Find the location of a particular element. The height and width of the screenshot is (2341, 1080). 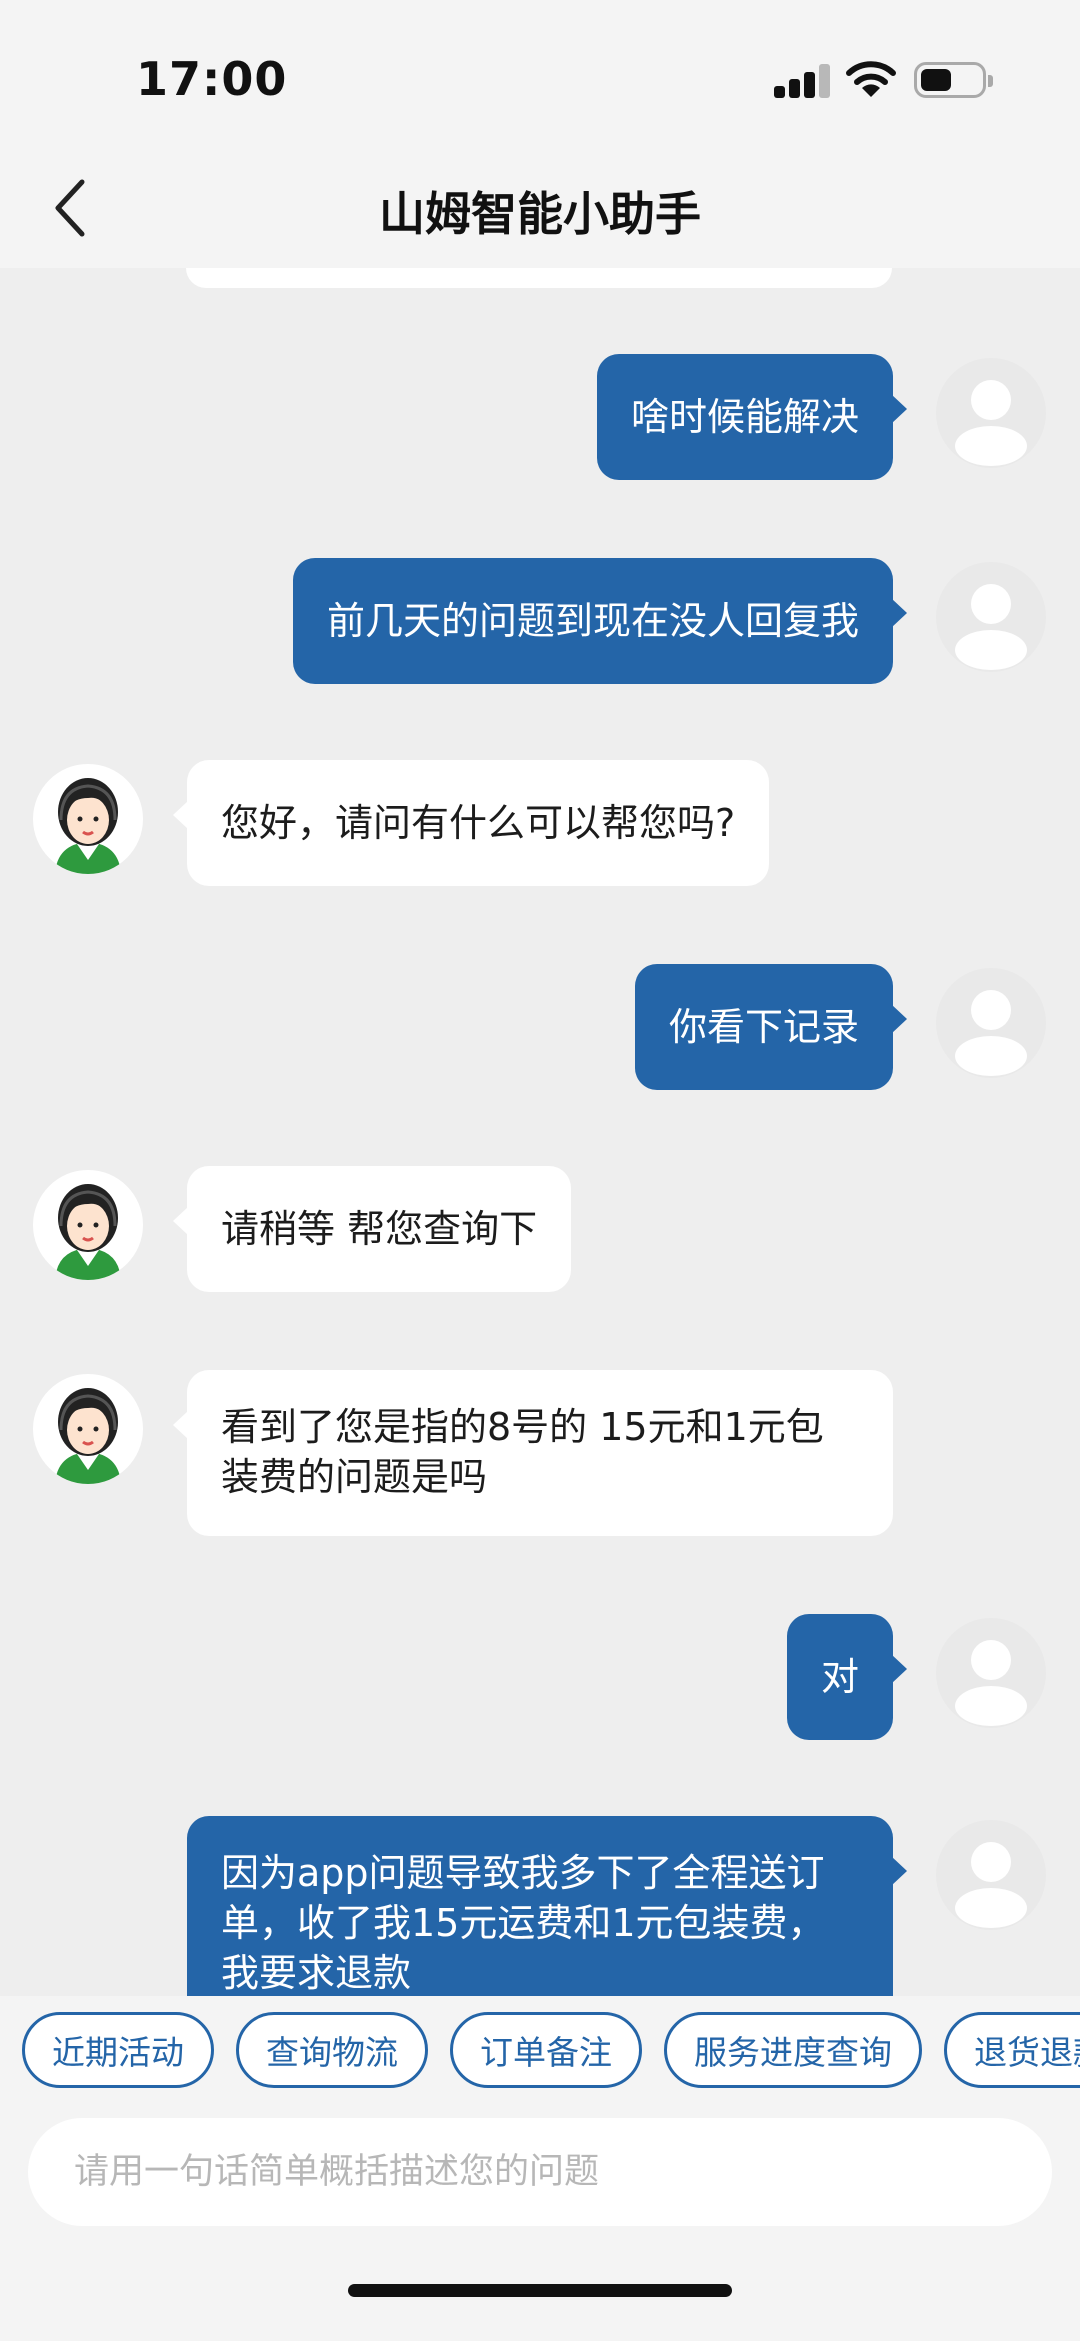

quick-reply-bar: 近期活动 查询物流 订单备注 服务进度查询 退货退款 is located at coordinates (540, 2051).